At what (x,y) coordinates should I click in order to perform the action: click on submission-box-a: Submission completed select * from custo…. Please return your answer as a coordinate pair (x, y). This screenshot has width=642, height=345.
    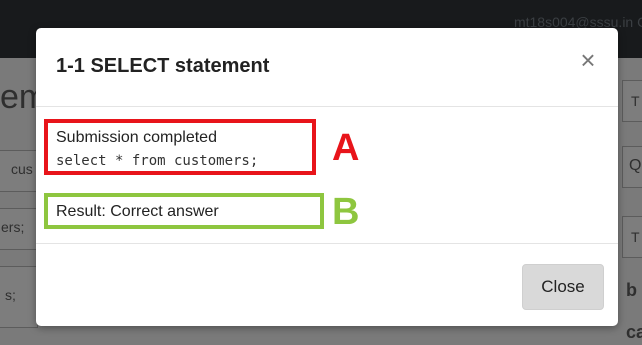
    Looking at the image, I should click on (180, 147).